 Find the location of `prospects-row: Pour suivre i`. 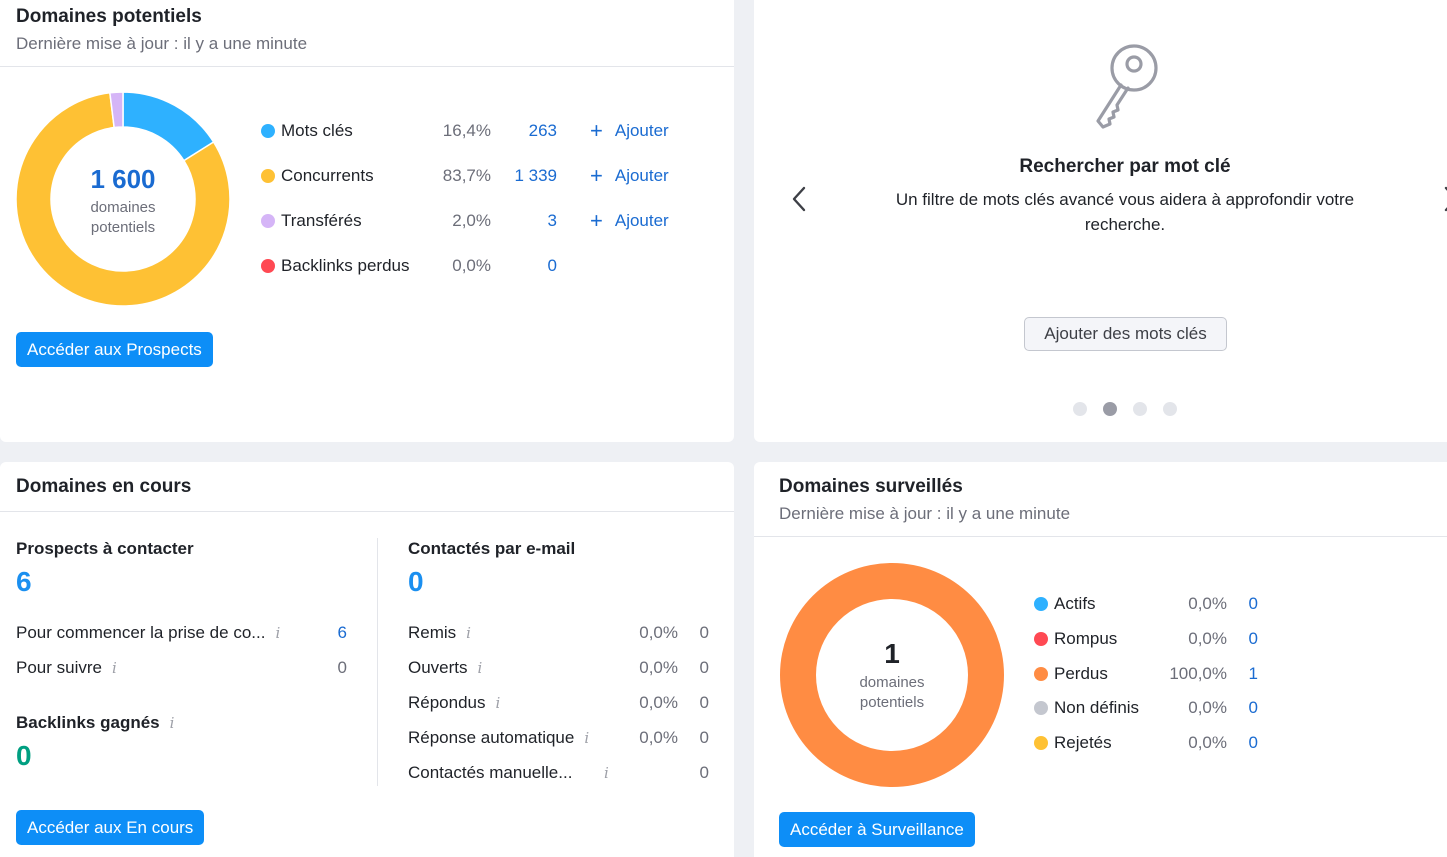

prospects-row: Pour suivre i is located at coordinates (66, 668).